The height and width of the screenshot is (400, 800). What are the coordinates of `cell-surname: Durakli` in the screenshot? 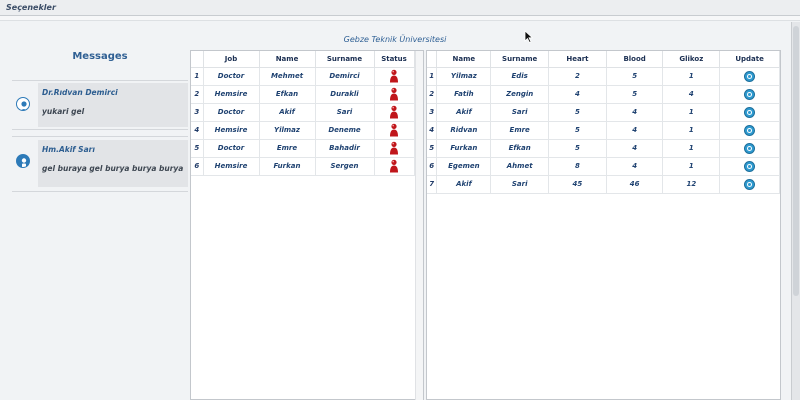 It's located at (345, 94).